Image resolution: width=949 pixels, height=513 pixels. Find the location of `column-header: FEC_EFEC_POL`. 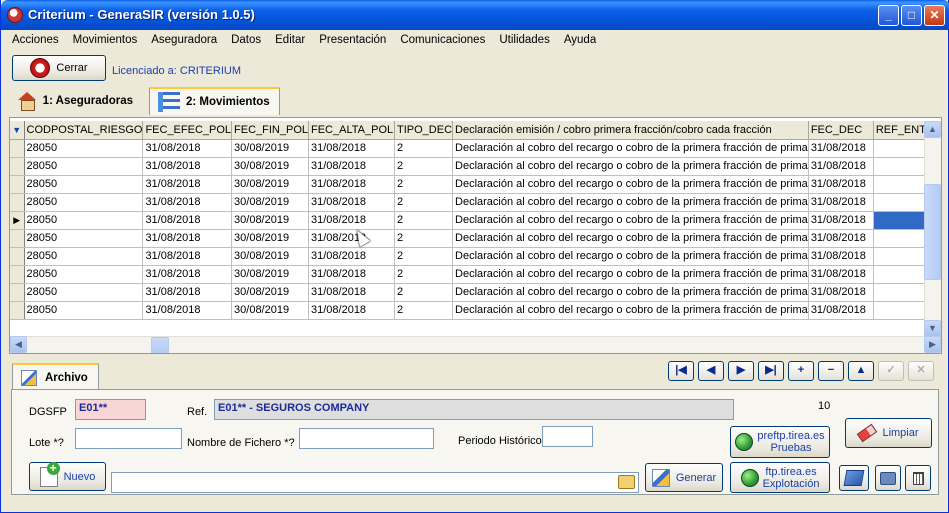

column-header: FEC_EFEC_POL is located at coordinates (187, 130).